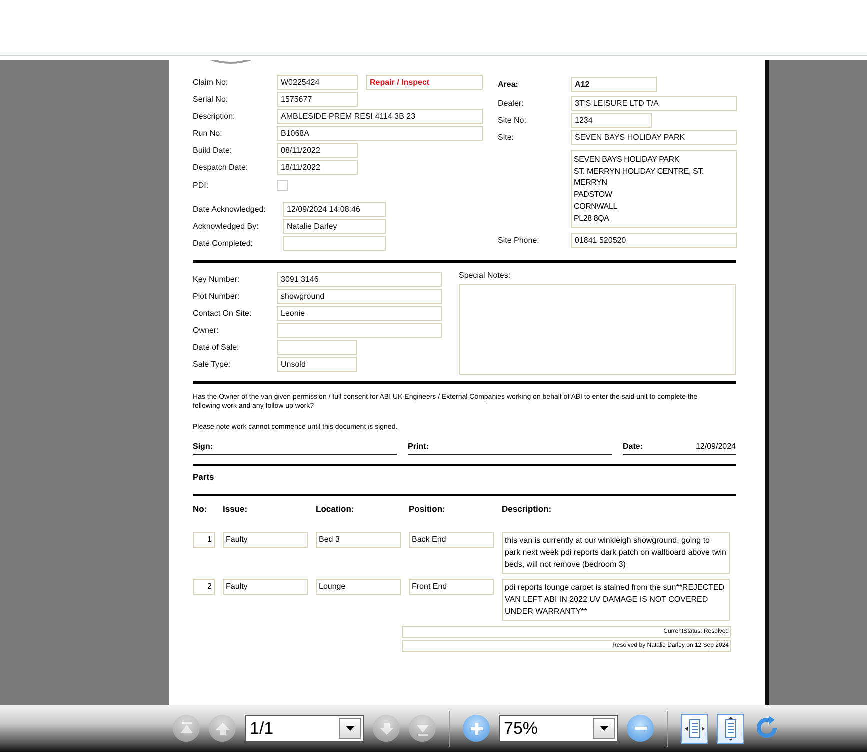  What do you see at coordinates (359, 279) in the screenshot?
I see `text-field: 3091 3146` at bounding box center [359, 279].